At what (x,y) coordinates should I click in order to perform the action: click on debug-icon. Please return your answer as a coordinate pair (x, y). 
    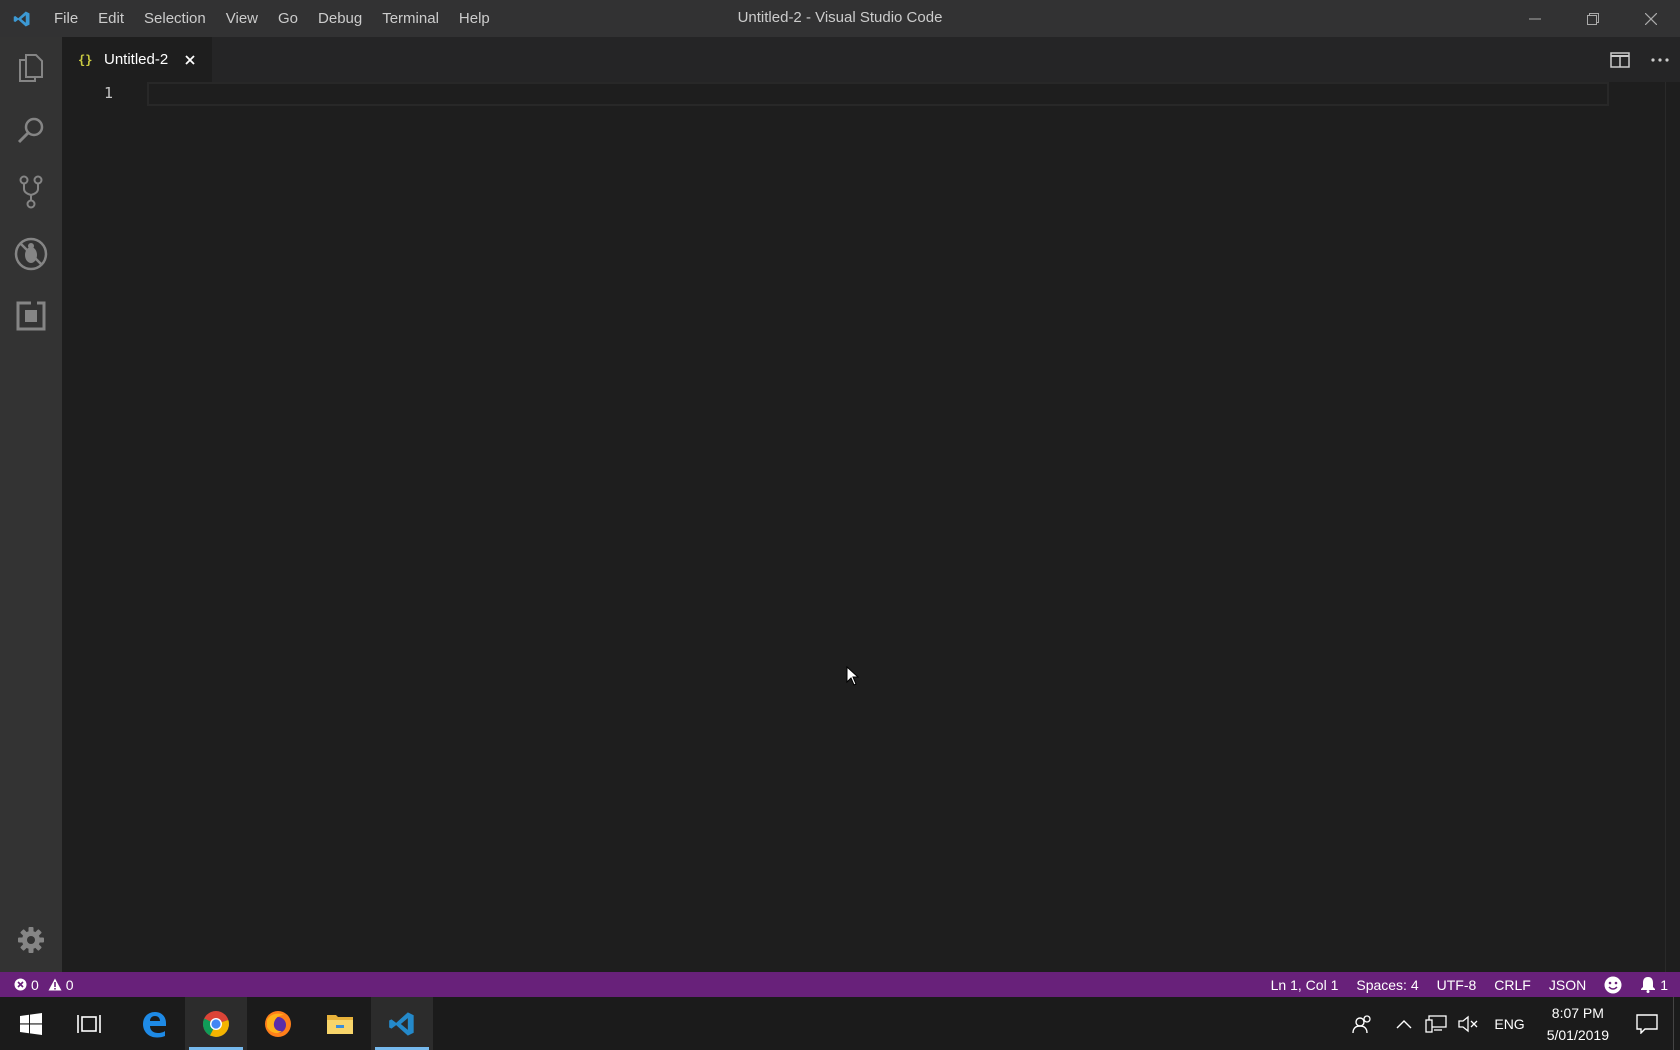
    Looking at the image, I should click on (31, 254).